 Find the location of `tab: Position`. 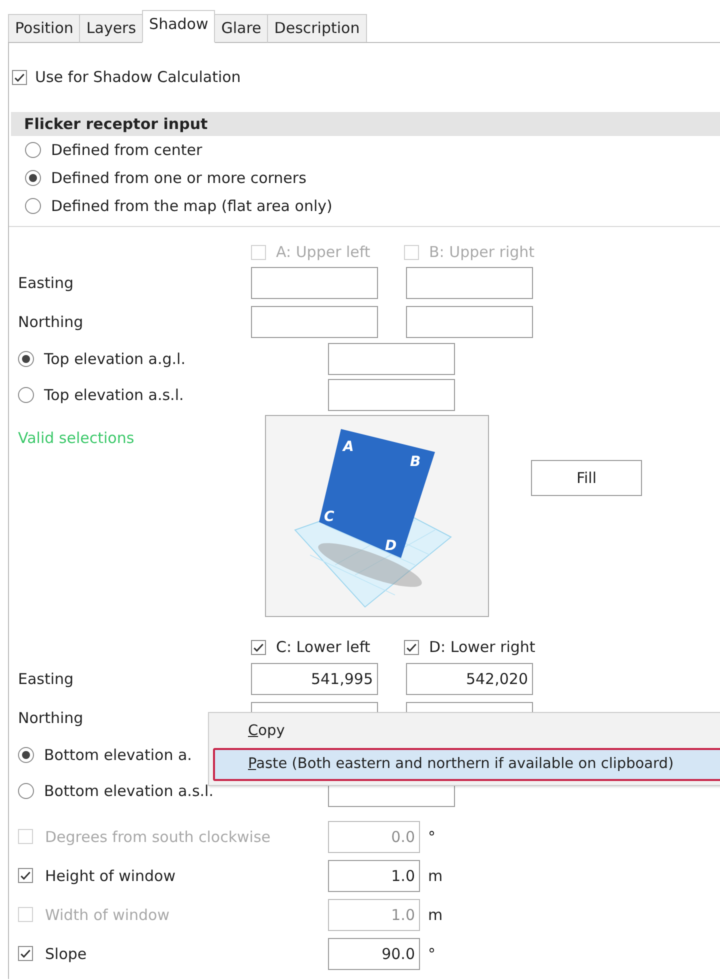

tab: Position is located at coordinates (44, 28).